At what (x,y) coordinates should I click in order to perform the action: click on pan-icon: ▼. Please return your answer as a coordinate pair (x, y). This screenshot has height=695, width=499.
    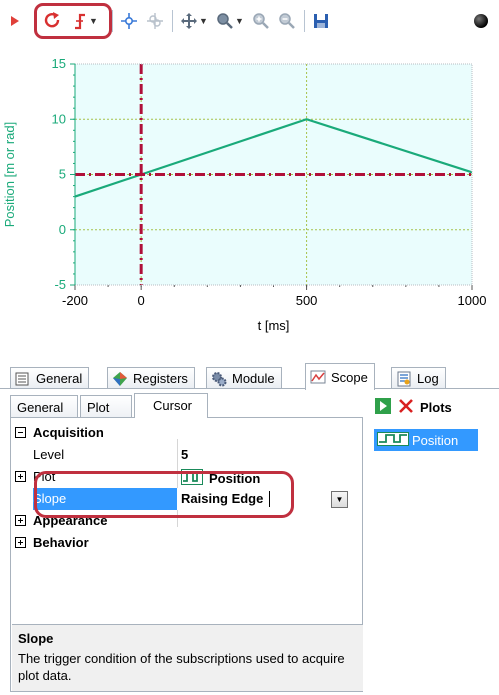
    Looking at the image, I should click on (194, 21).